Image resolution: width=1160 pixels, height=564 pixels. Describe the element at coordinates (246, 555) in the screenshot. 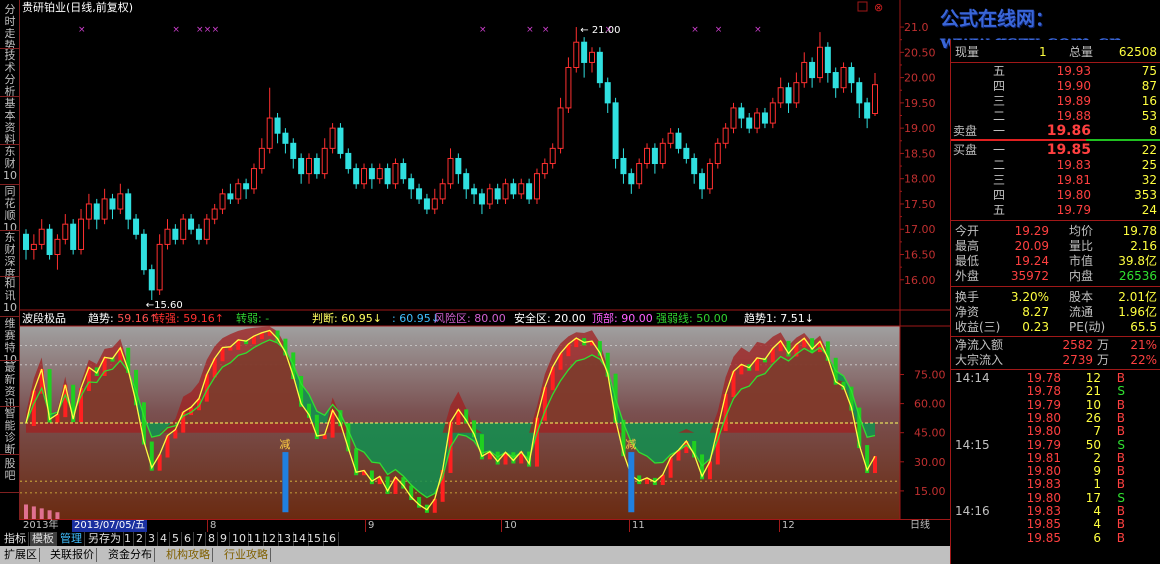

I see `bottom-tab-4: 行业攻略` at that location.